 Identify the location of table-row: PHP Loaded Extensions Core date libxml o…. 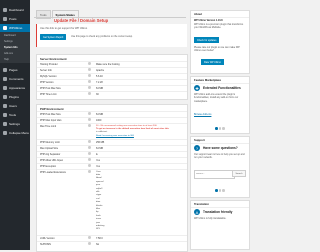
(112, 202).